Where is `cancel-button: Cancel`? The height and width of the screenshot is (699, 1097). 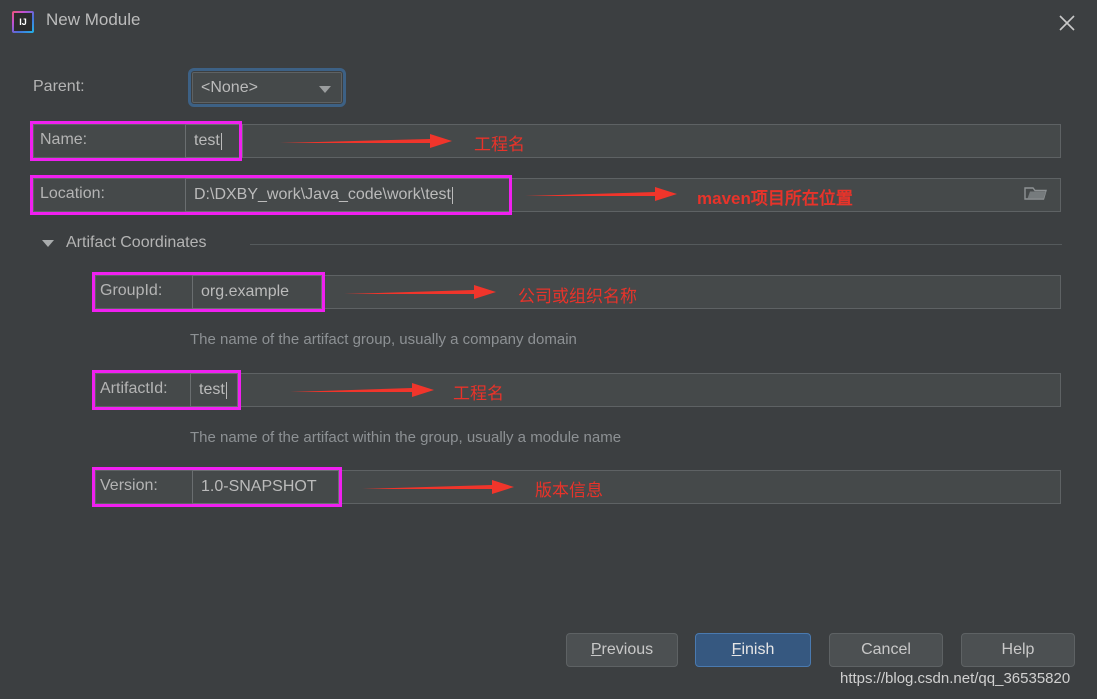 cancel-button: Cancel is located at coordinates (886, 650).